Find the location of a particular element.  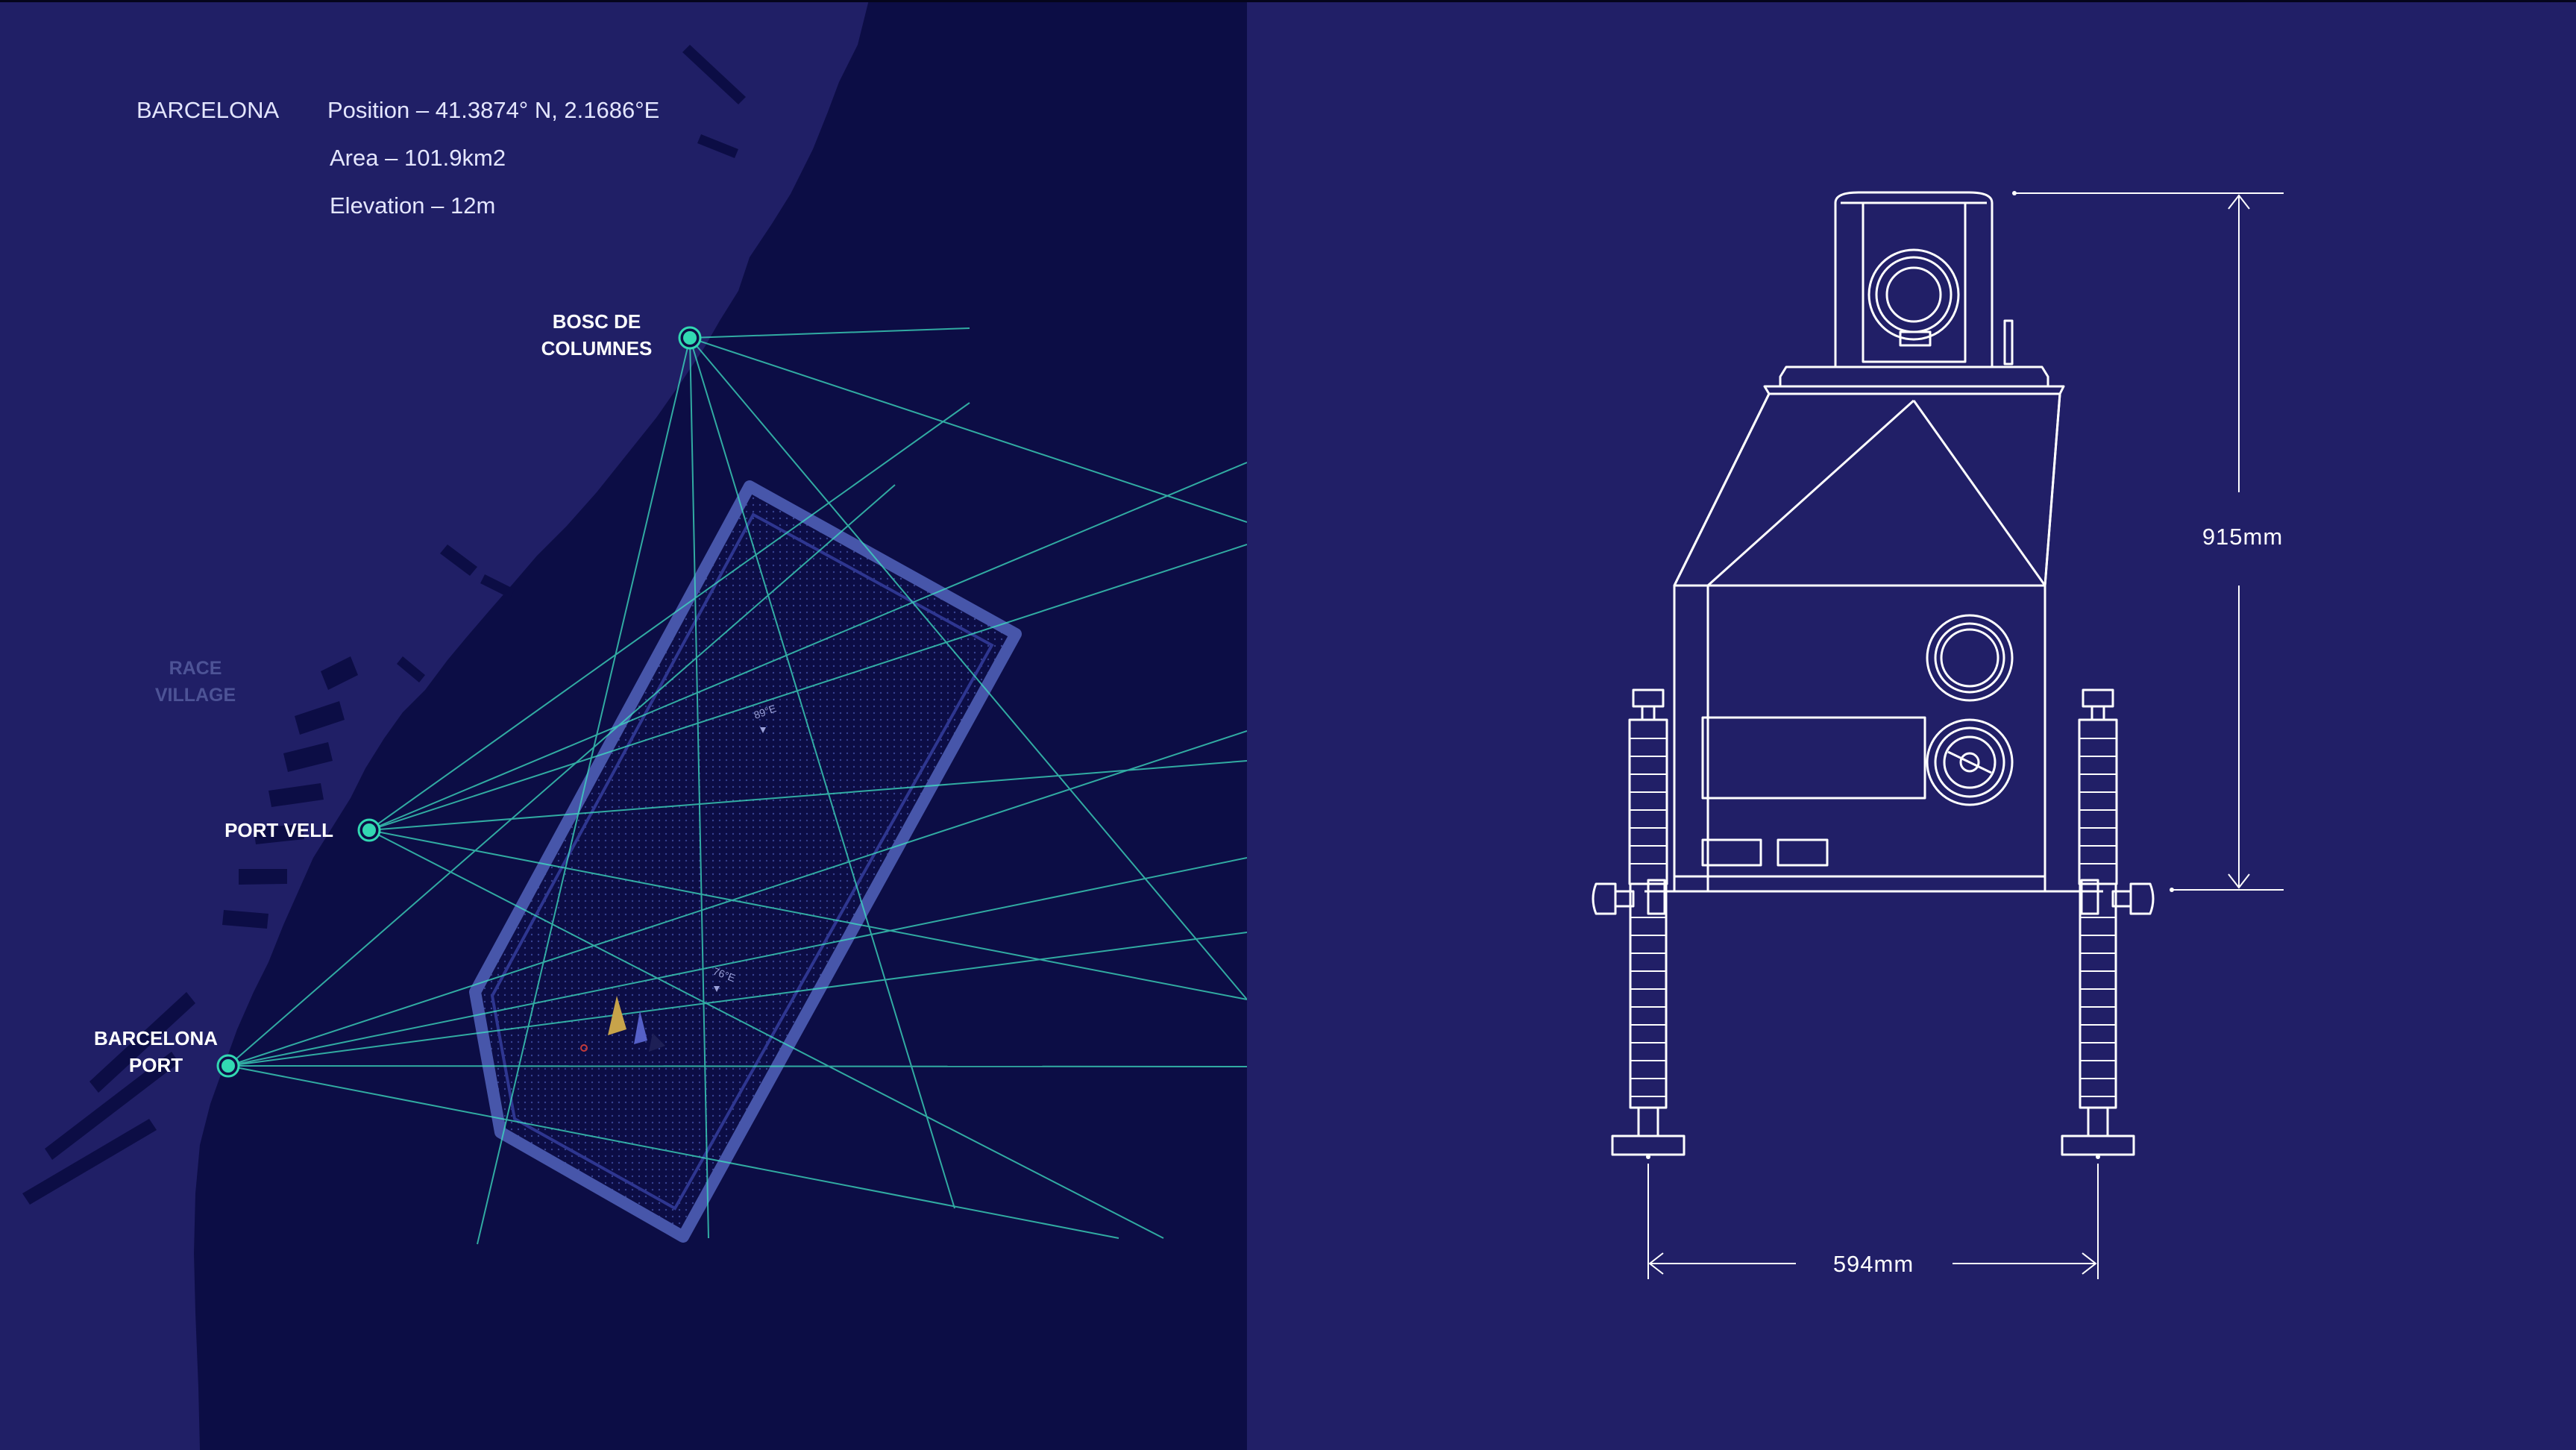

station-label-port-vell: PORT VELL is located at coordinates (279, 830).